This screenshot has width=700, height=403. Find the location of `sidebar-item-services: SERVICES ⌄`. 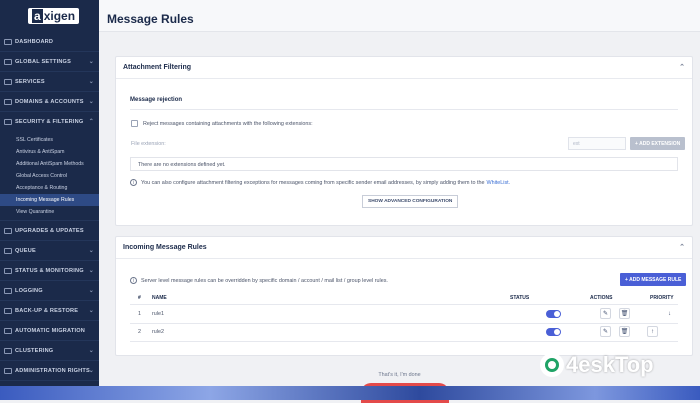

sidebar-item-services: SERVICES ⌄ is located at coordinates (49, 82).